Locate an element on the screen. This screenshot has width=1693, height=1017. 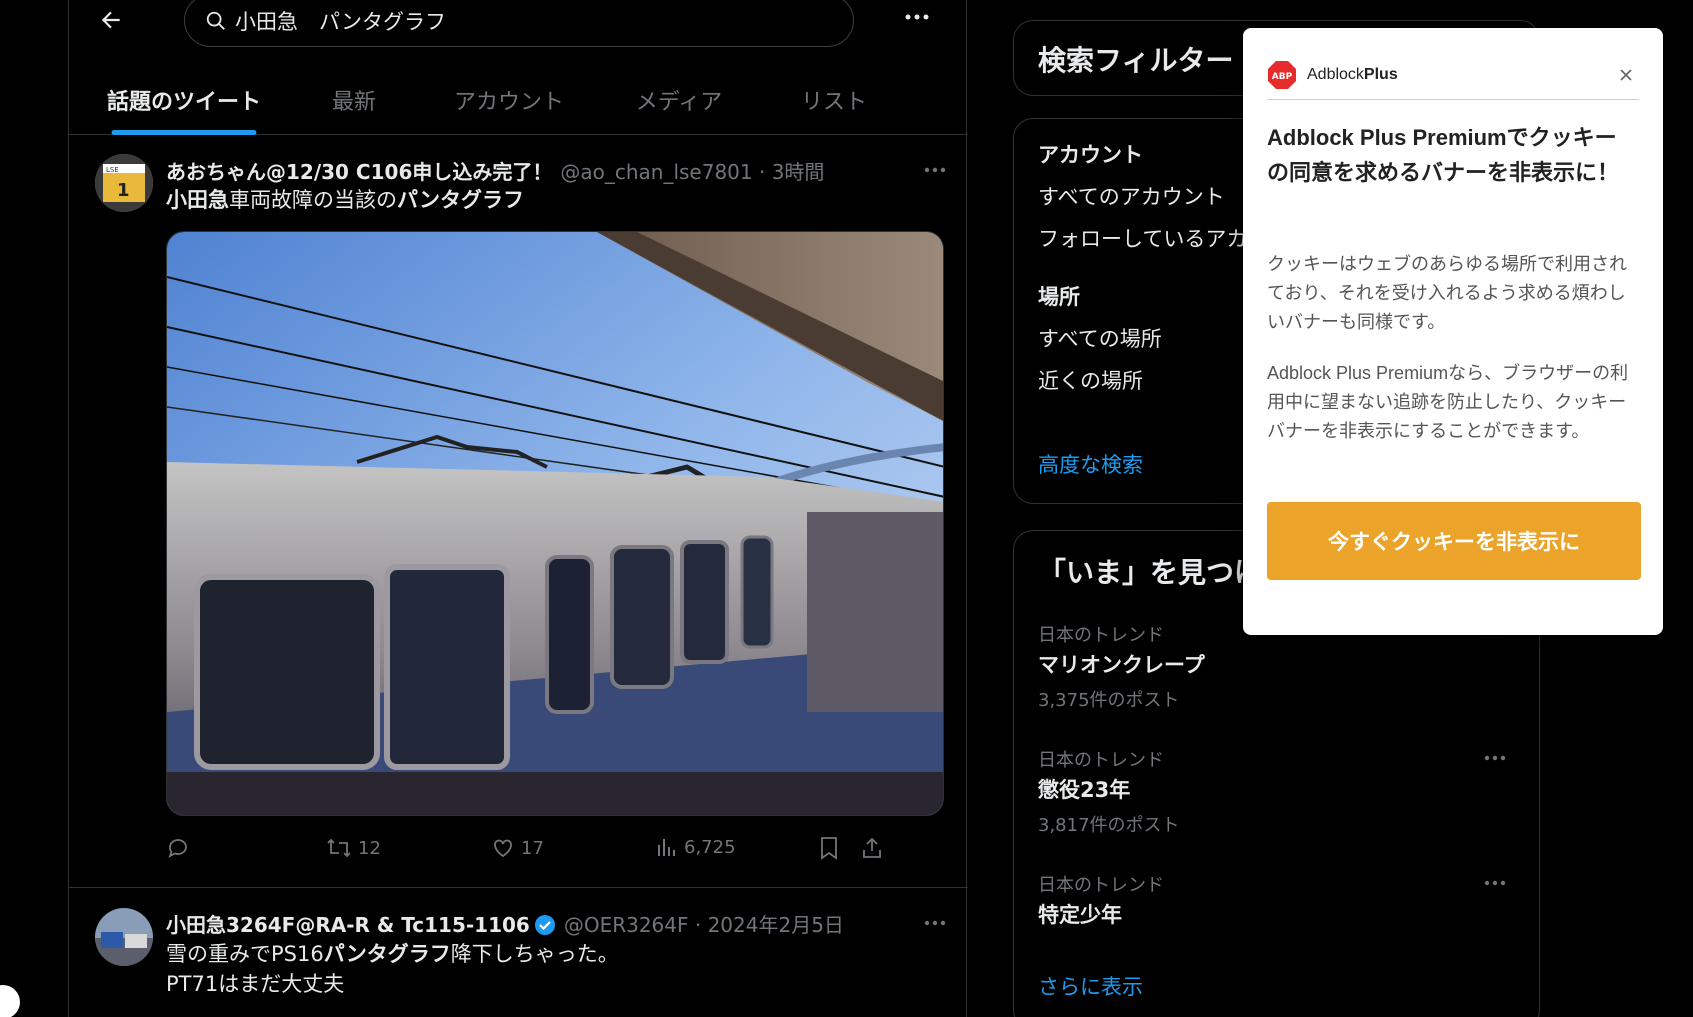
search-tabs: 話題のツイート 最新 アカウント メディア リスト is located at coordinates (518, 99).